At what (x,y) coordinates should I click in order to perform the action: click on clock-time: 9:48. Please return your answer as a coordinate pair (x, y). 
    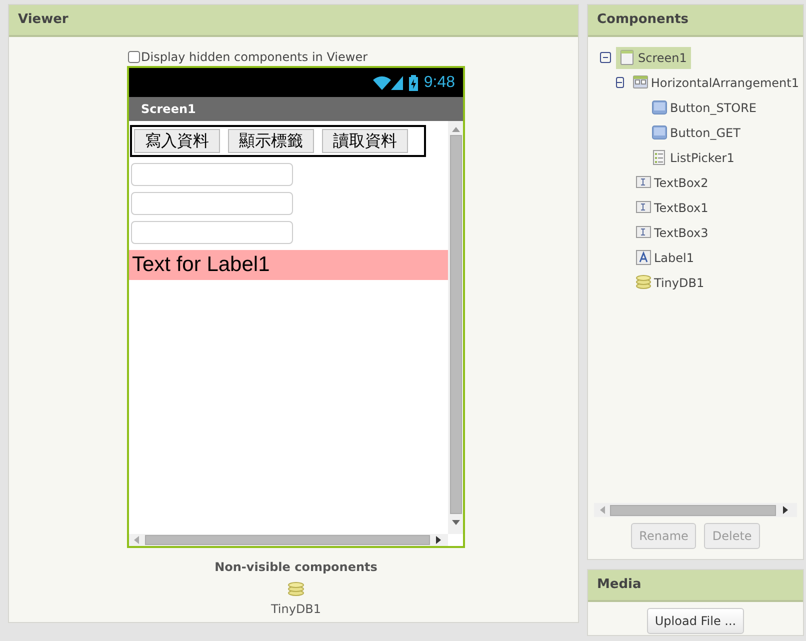
    Looking at the image, I should click on (439, 82).